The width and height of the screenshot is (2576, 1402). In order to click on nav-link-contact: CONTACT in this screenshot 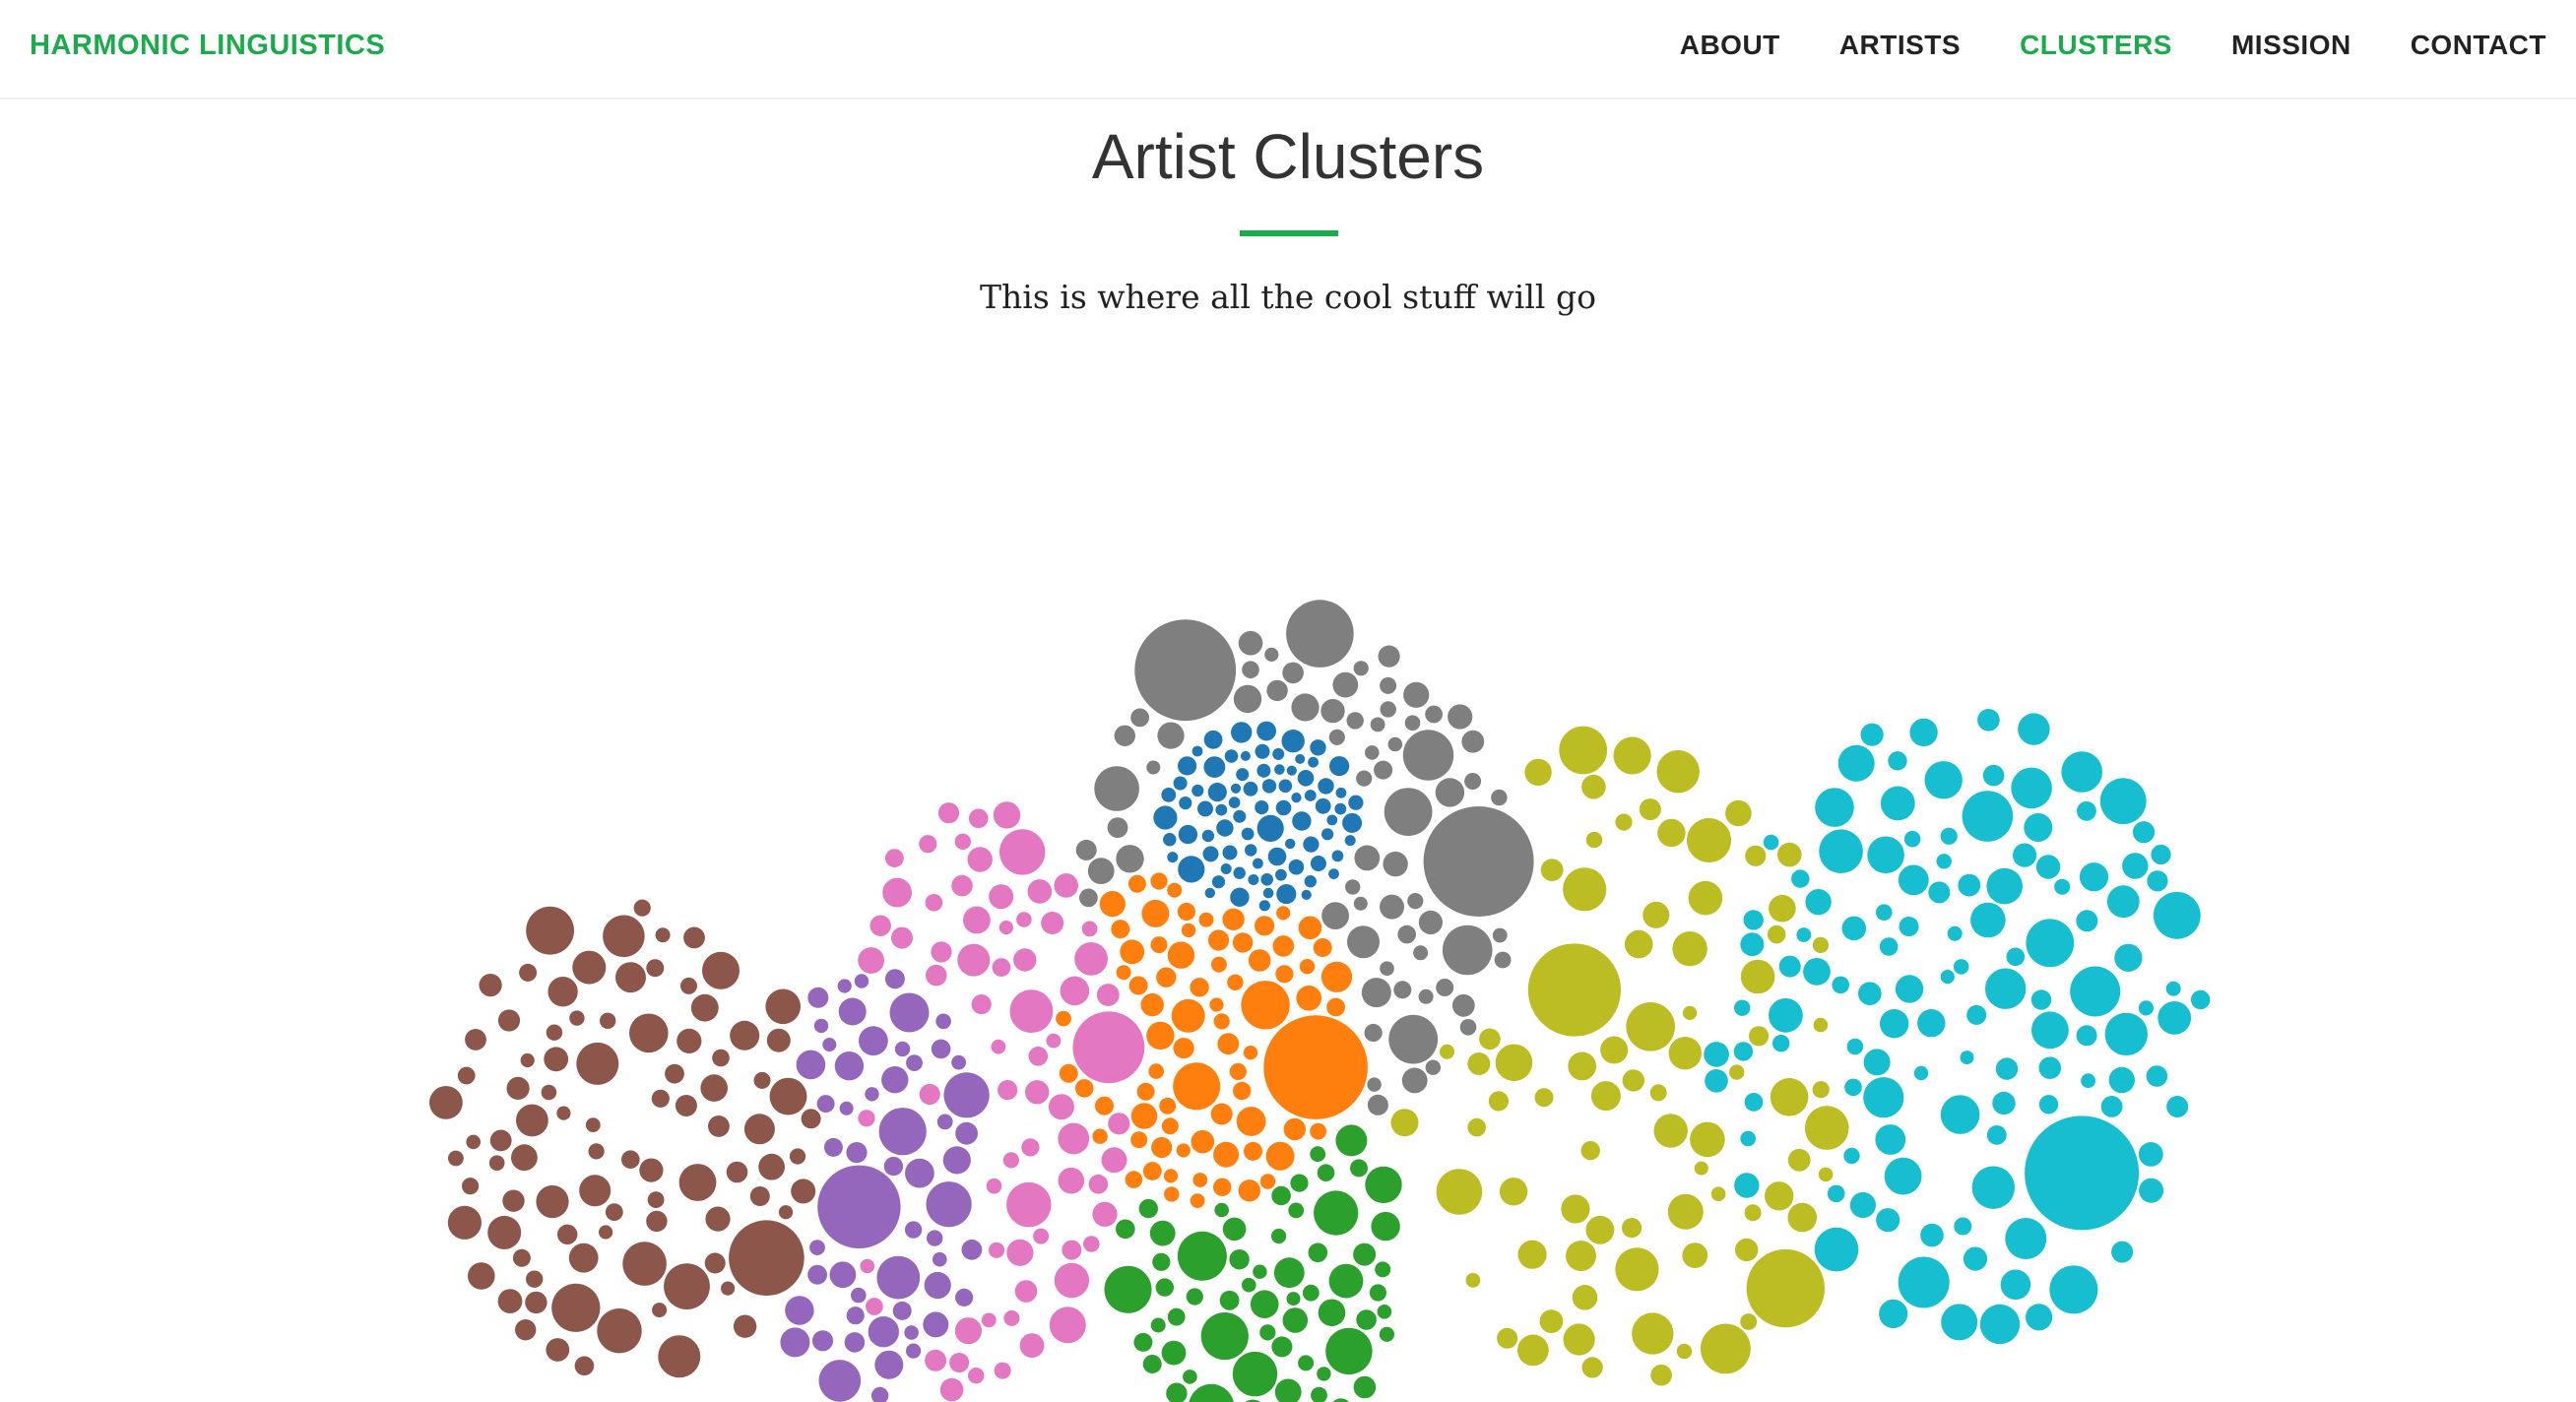, I will do `click(2478, 45)`.